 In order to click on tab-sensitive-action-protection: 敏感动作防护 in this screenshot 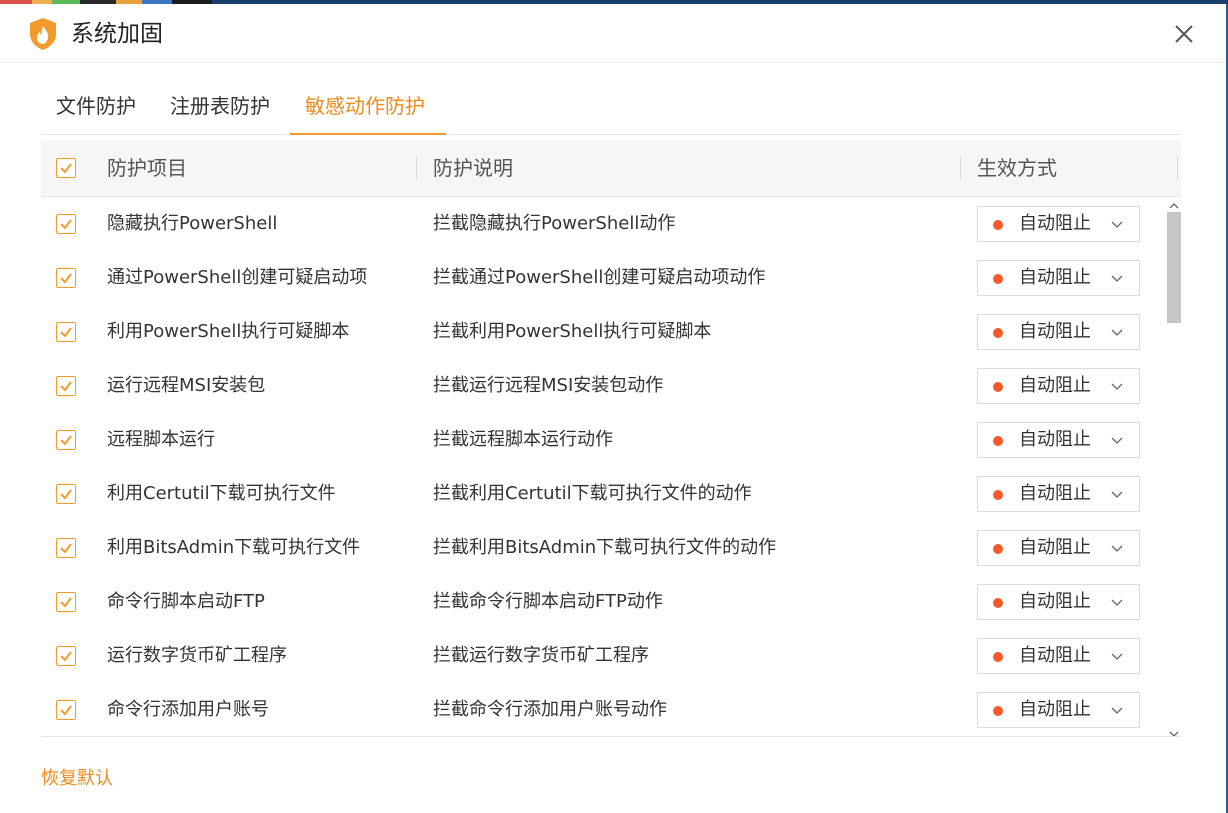, I will do `click(365, 102)`.